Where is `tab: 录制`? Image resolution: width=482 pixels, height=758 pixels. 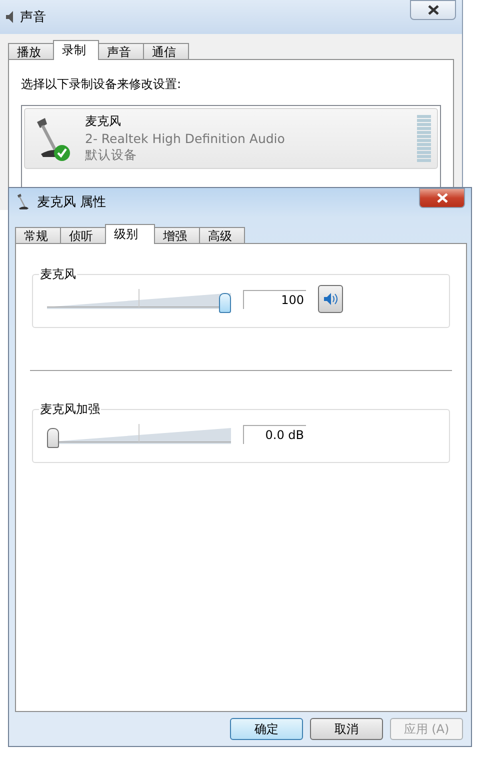
tab: 录制 is located at coordinates (76, 50).